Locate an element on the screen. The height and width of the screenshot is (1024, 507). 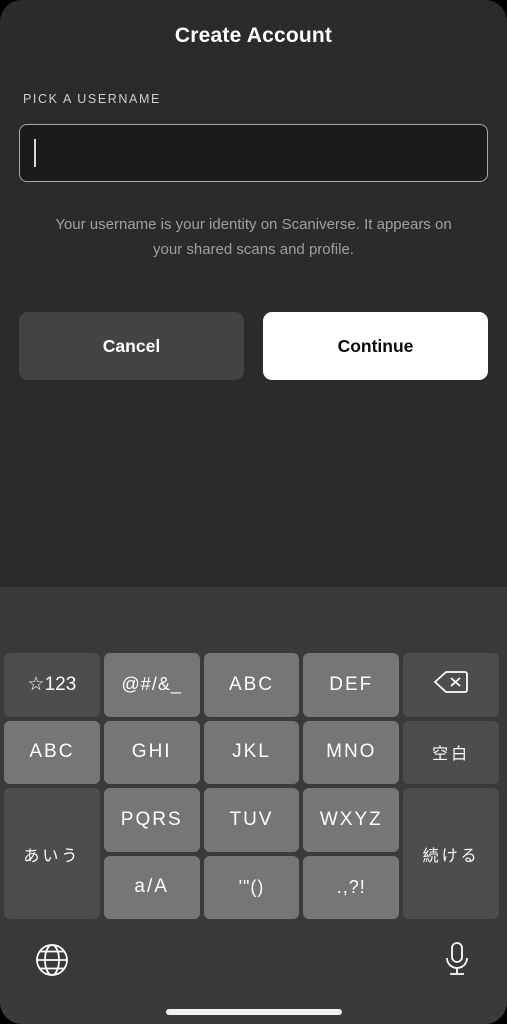
key-mno: MNO is located at coordinates (351, 752).